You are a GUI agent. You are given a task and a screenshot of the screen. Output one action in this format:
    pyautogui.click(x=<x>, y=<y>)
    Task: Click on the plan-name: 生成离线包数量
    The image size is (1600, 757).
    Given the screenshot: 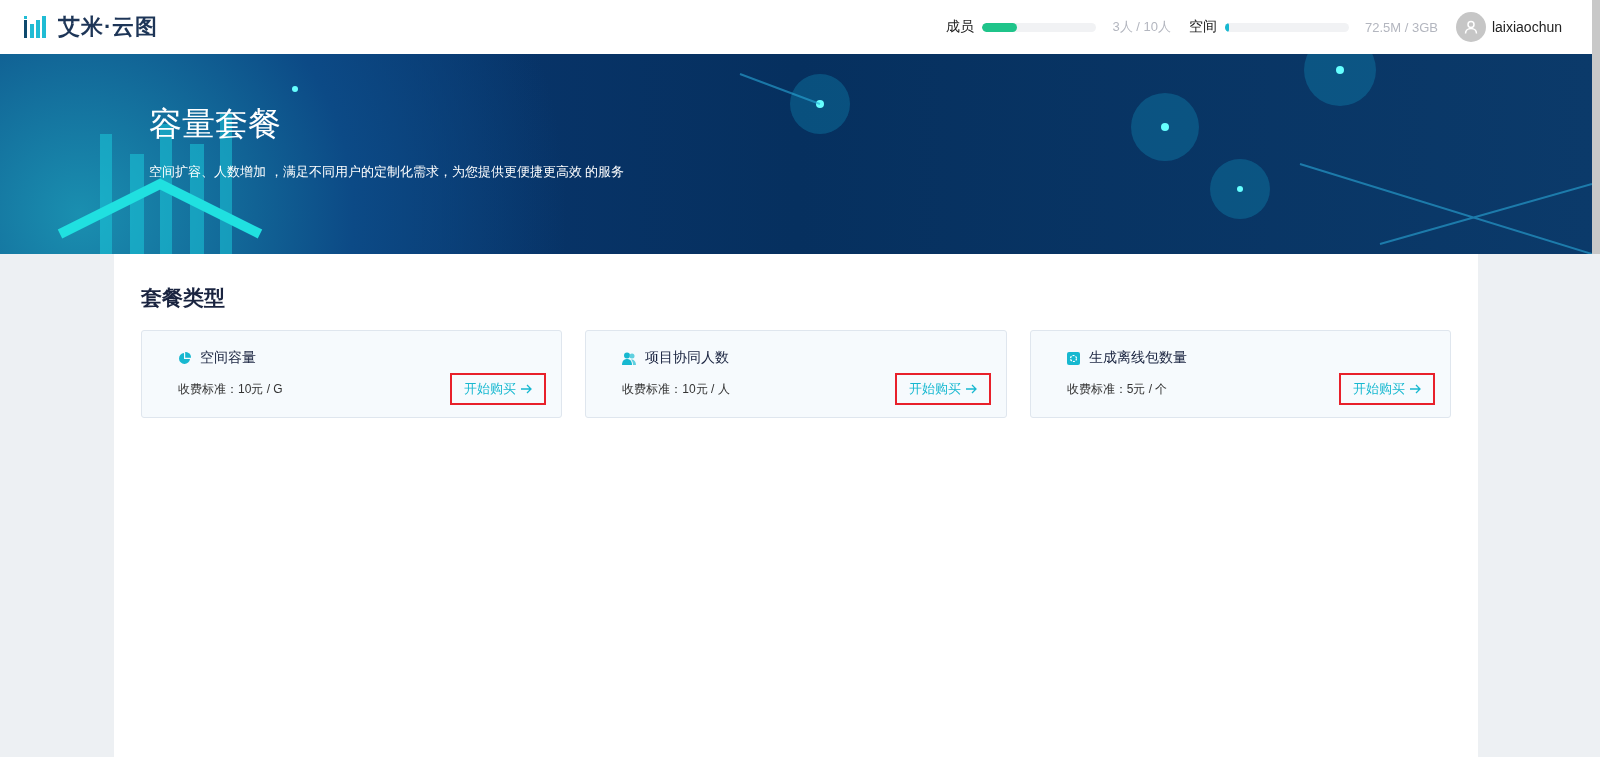 What is the action you would take?
    pyautogui.click(x=1137, y=358)
    